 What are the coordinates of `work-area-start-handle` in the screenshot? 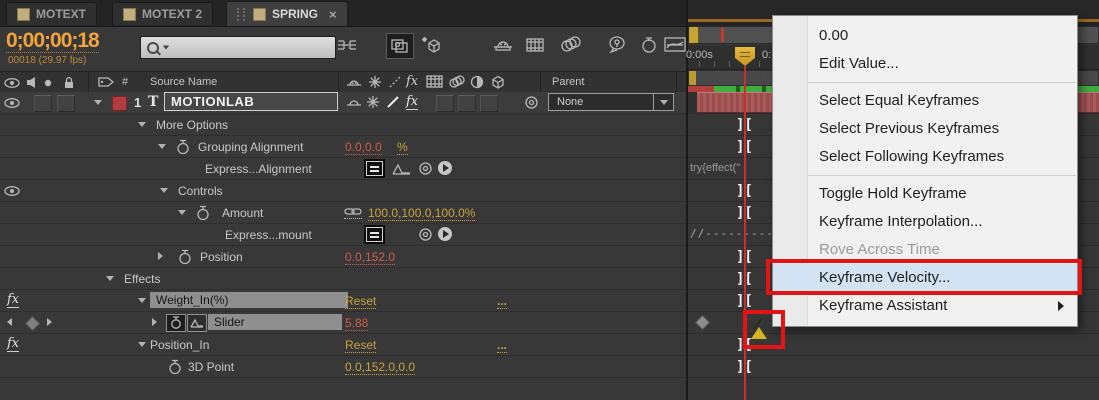 It's located at (692, 78).